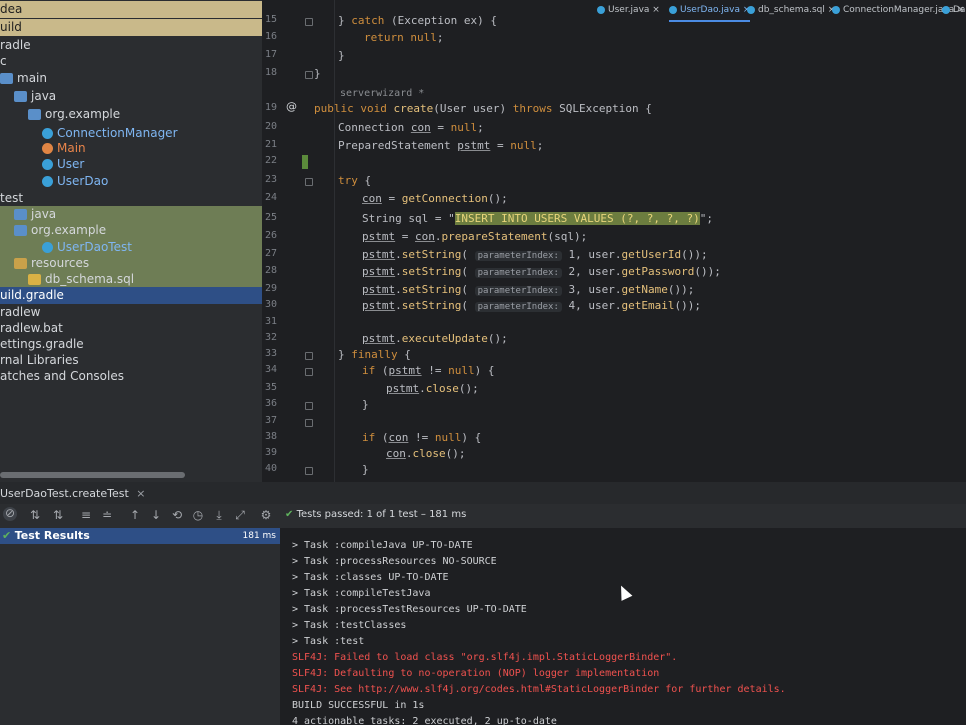 The height and width of the screenshot is (725, 966). Describe the element at coordinates (34, 114) in the screenshot. I see `folder-icon` at that location.